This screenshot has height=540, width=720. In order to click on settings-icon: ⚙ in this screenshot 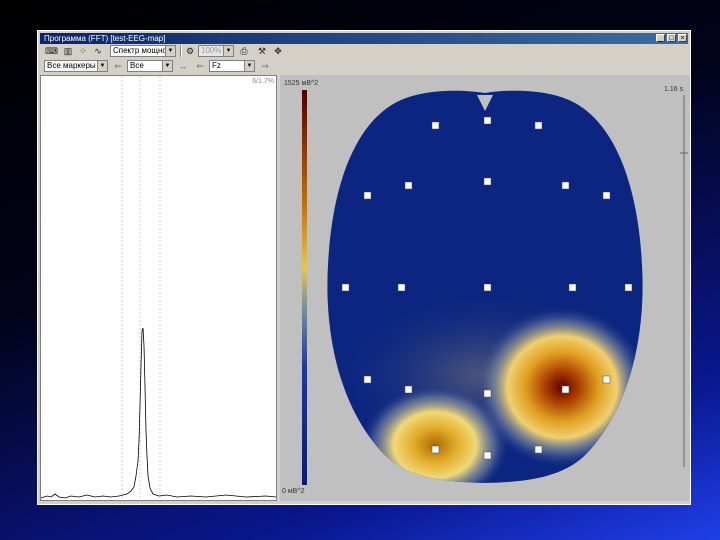, I will do `click(190, 51)`.